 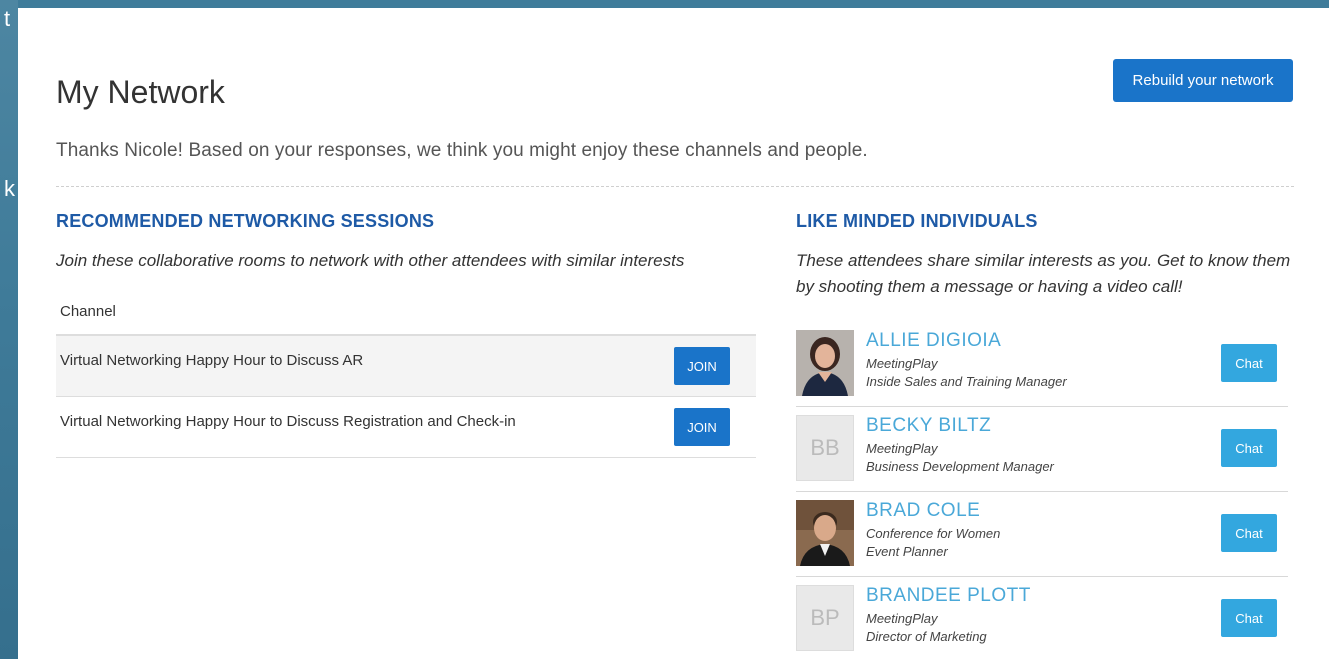 What do you see at coordinates (926, 636) in the screenshot?
I see `person-title: Director of Marketing` at bounding box center [926, 636].